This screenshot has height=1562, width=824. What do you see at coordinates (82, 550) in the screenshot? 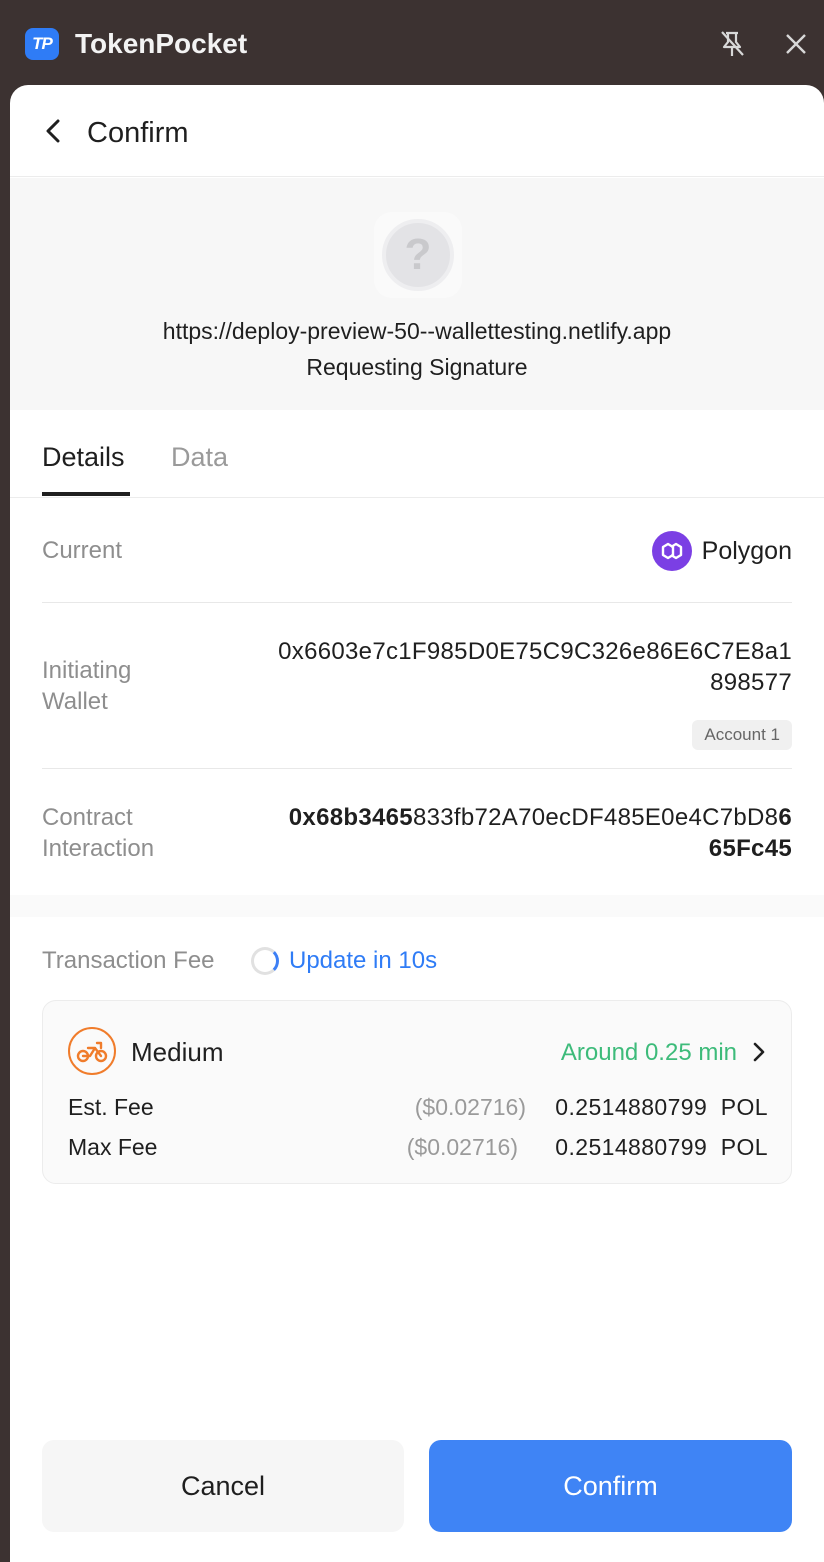
I see `current-label: Current` at bounding box center [82, 550].